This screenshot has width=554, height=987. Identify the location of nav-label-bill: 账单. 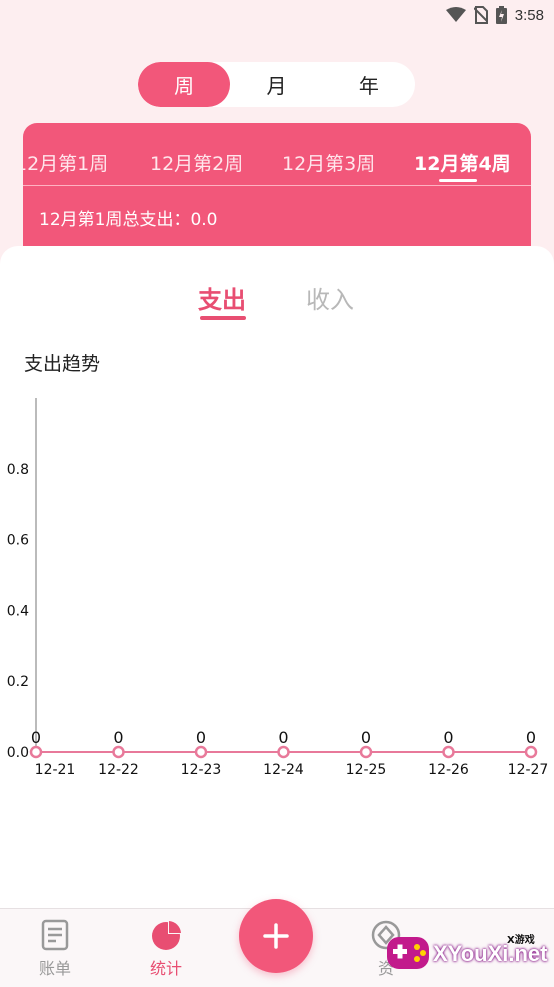
(54, 968).